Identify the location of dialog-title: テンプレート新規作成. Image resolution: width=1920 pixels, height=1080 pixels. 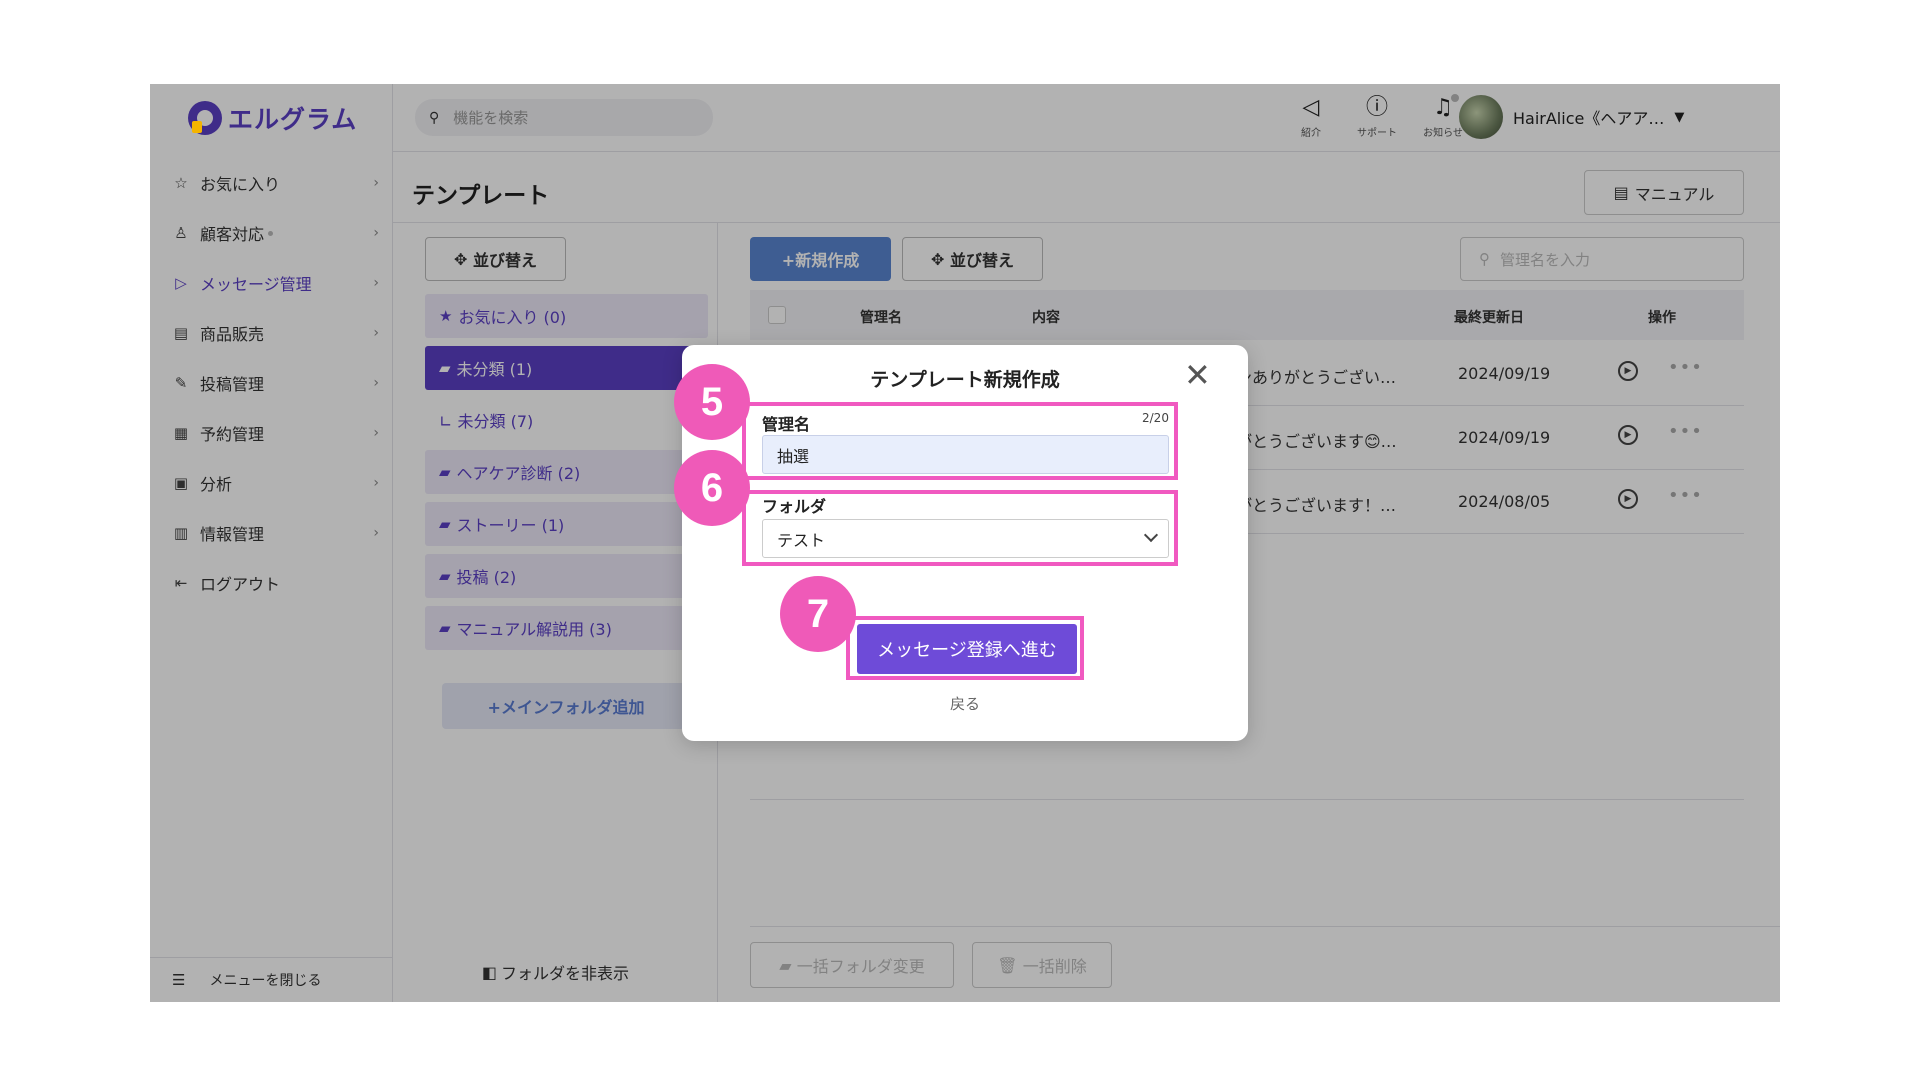
(965, 380).